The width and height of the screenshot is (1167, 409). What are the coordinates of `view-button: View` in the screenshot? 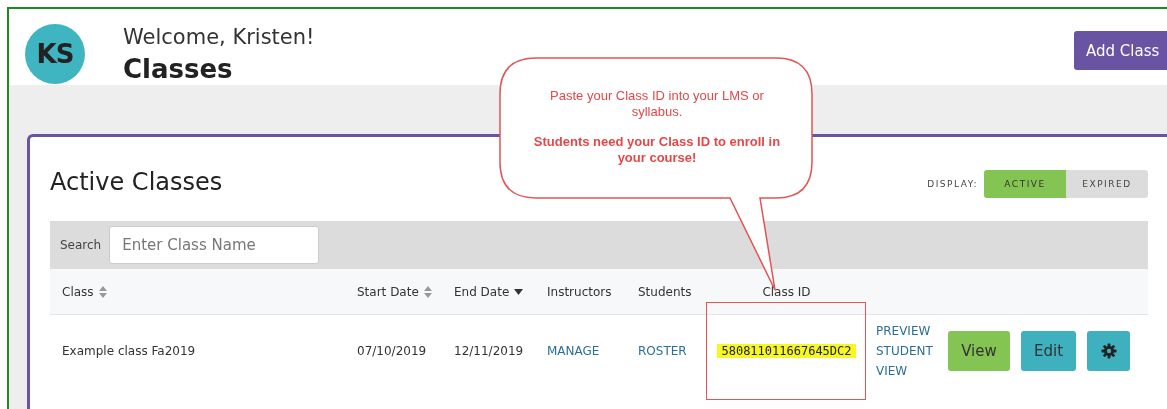 It's located at (979, 351).